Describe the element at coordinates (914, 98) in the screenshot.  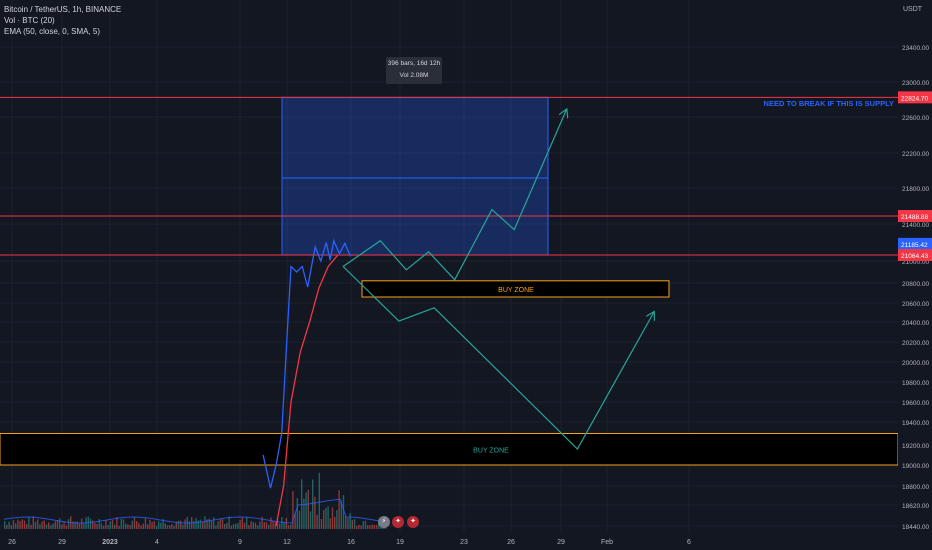
I see `price-label-text: 22824.70` at that location.